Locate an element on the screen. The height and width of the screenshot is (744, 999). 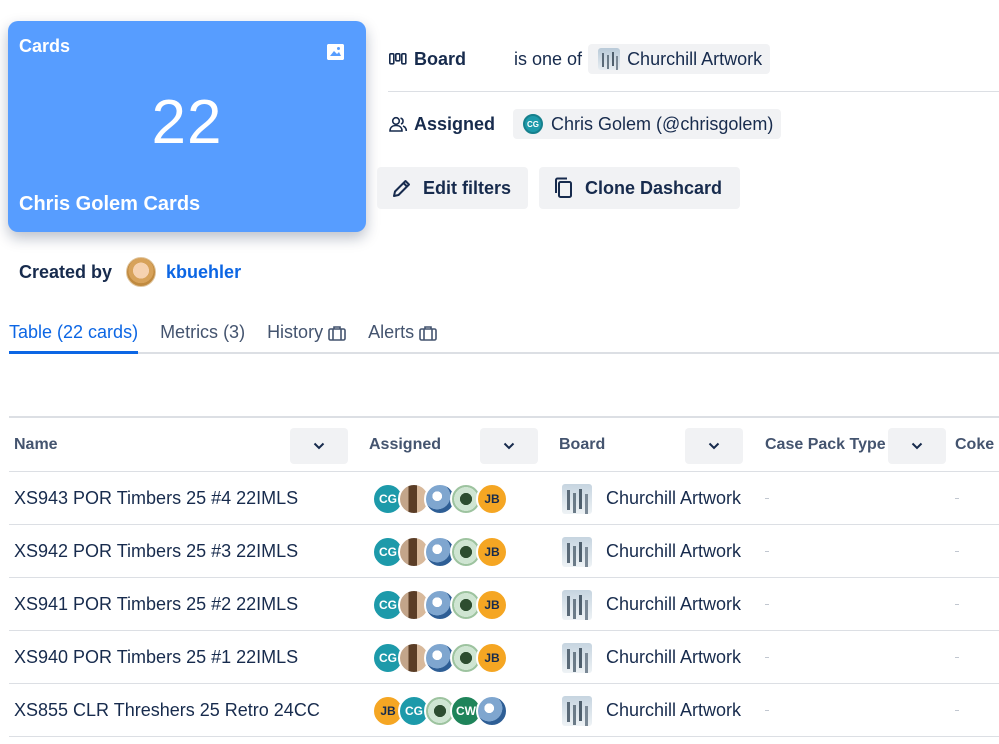
card-name-cell: XS943 POR Timbers 25 #4 22IMLS is located at coordinates (156, 498).